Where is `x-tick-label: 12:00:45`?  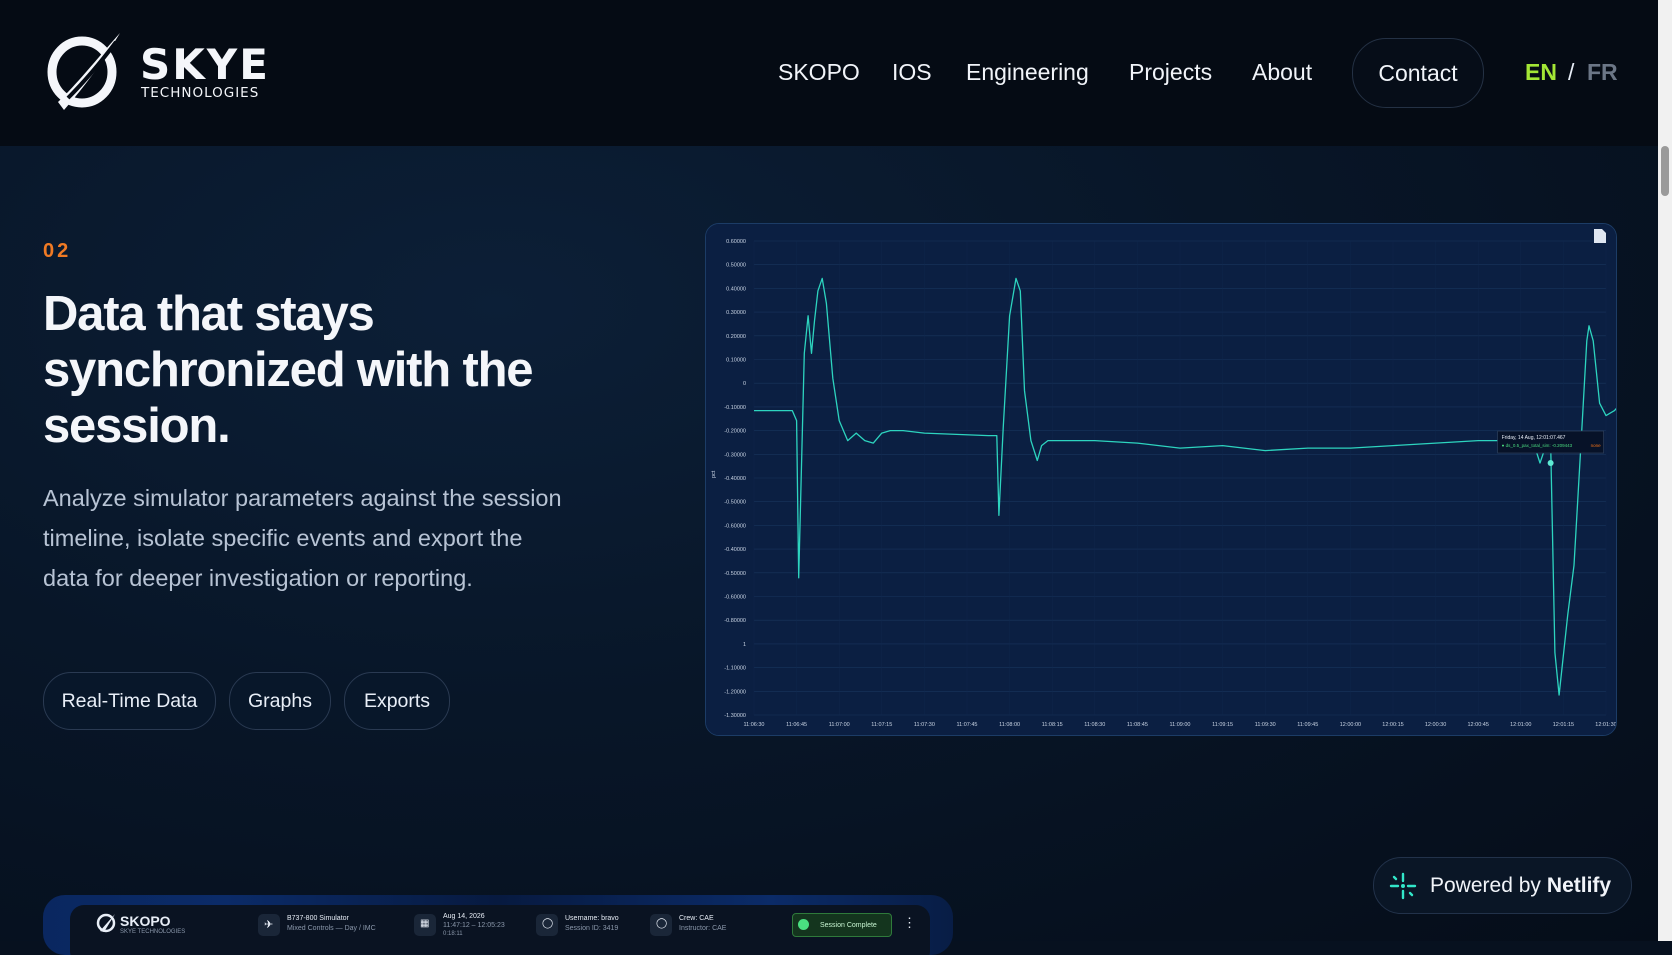
x-tick-label: 12:00:45 is located at coordinates (1477, 725).